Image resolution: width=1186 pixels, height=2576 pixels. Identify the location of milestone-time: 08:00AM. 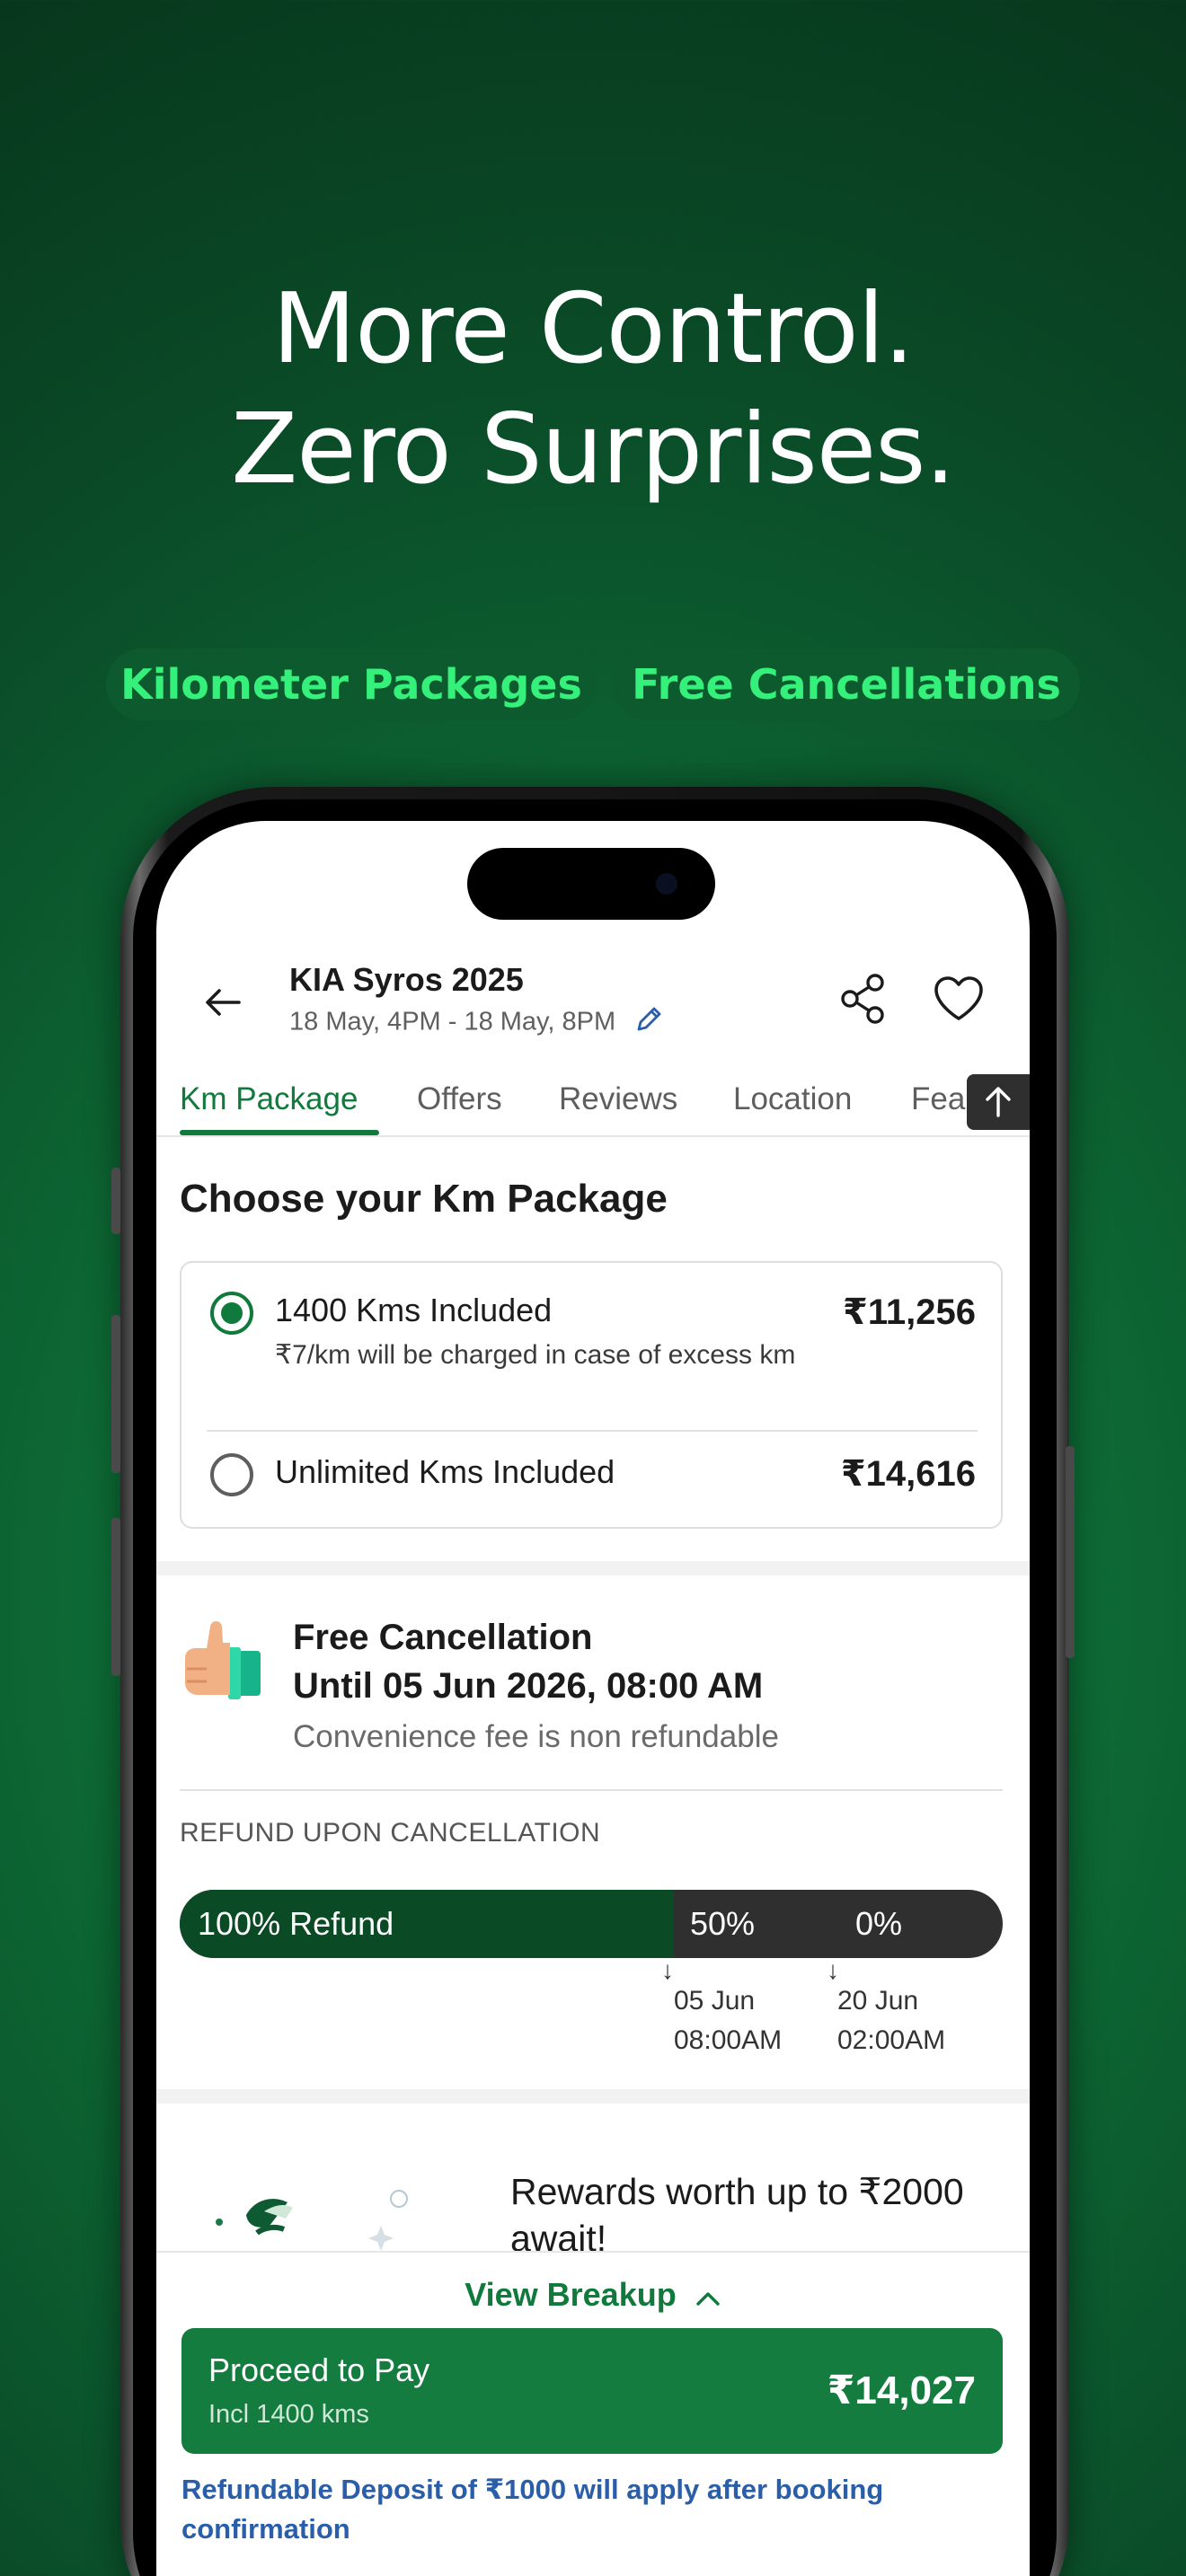
(728, 2040).